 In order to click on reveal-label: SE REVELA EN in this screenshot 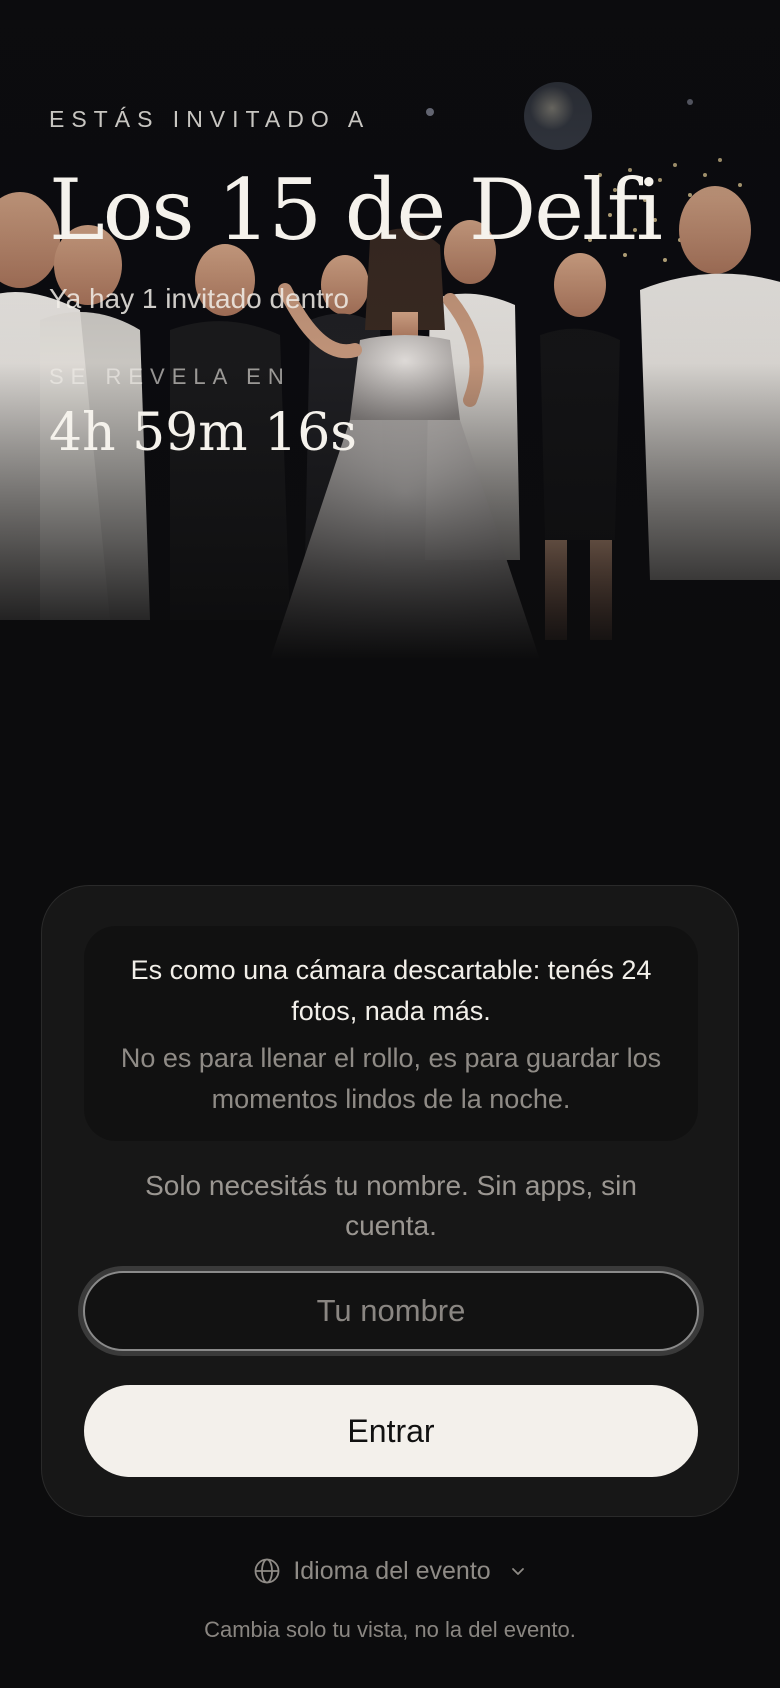, I will do `click(170, 376)`.